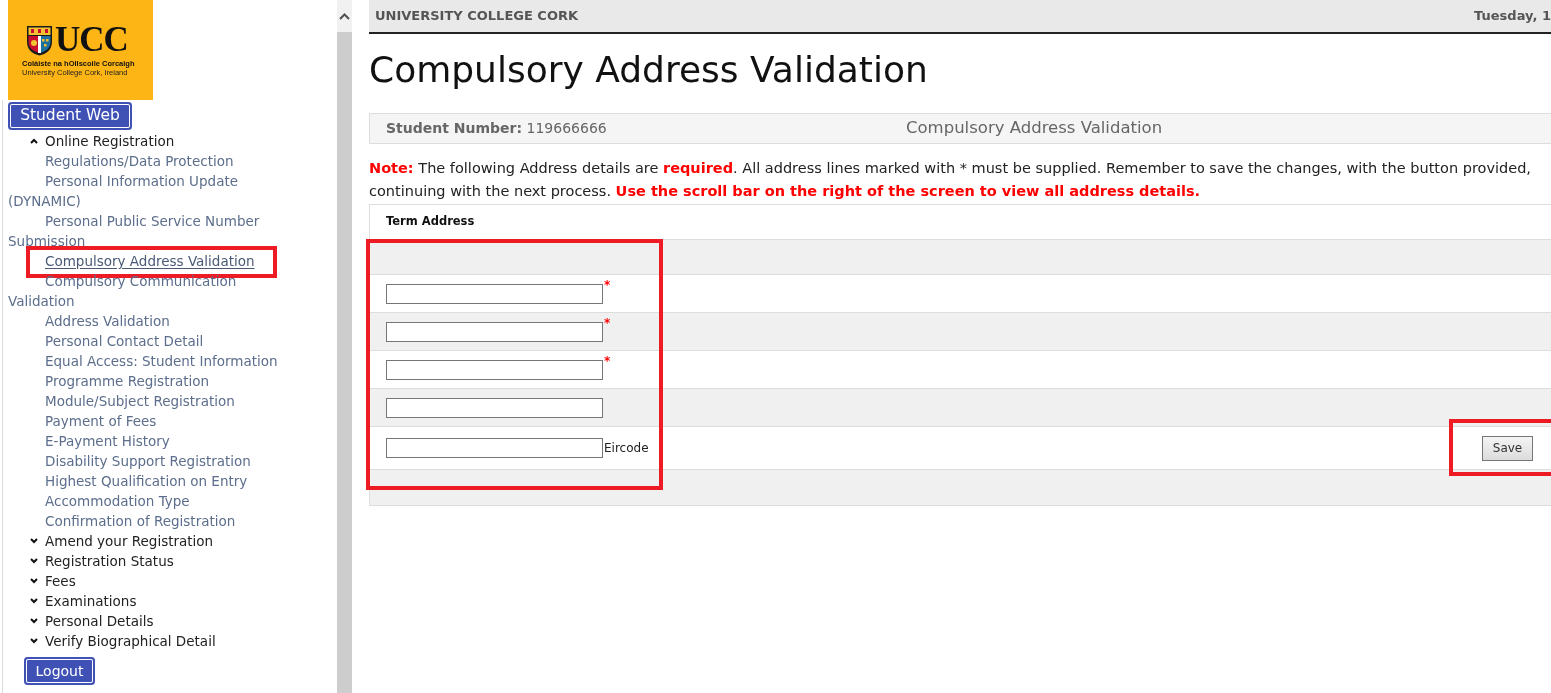  Describe the element at coordinates (497, 128) in the screenshot. I see `student-number-label: Student Number: 119666666` at that location.